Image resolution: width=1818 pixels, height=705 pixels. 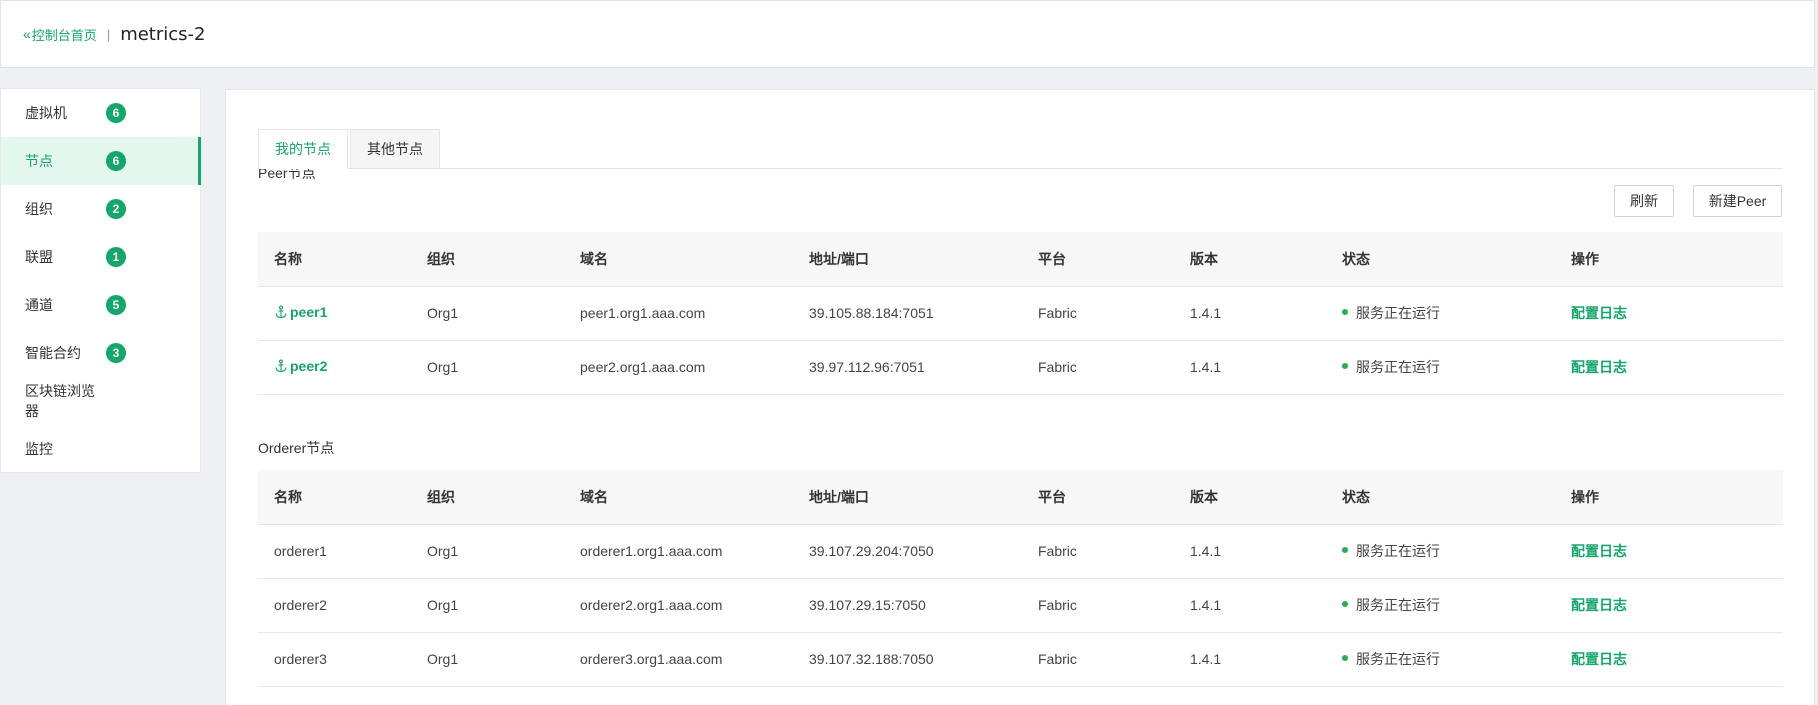 I want to click on page-title: metrics-2, so click(x=163, y=34).